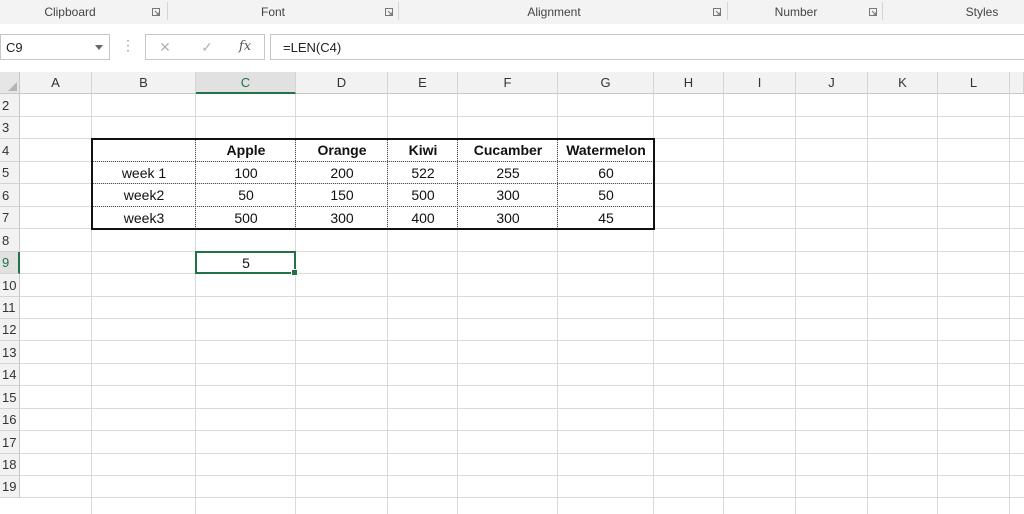 This screenshot has height=514, width=1024. I want to click on ribbon-group-alignment: Alignment, so click(554, 12).